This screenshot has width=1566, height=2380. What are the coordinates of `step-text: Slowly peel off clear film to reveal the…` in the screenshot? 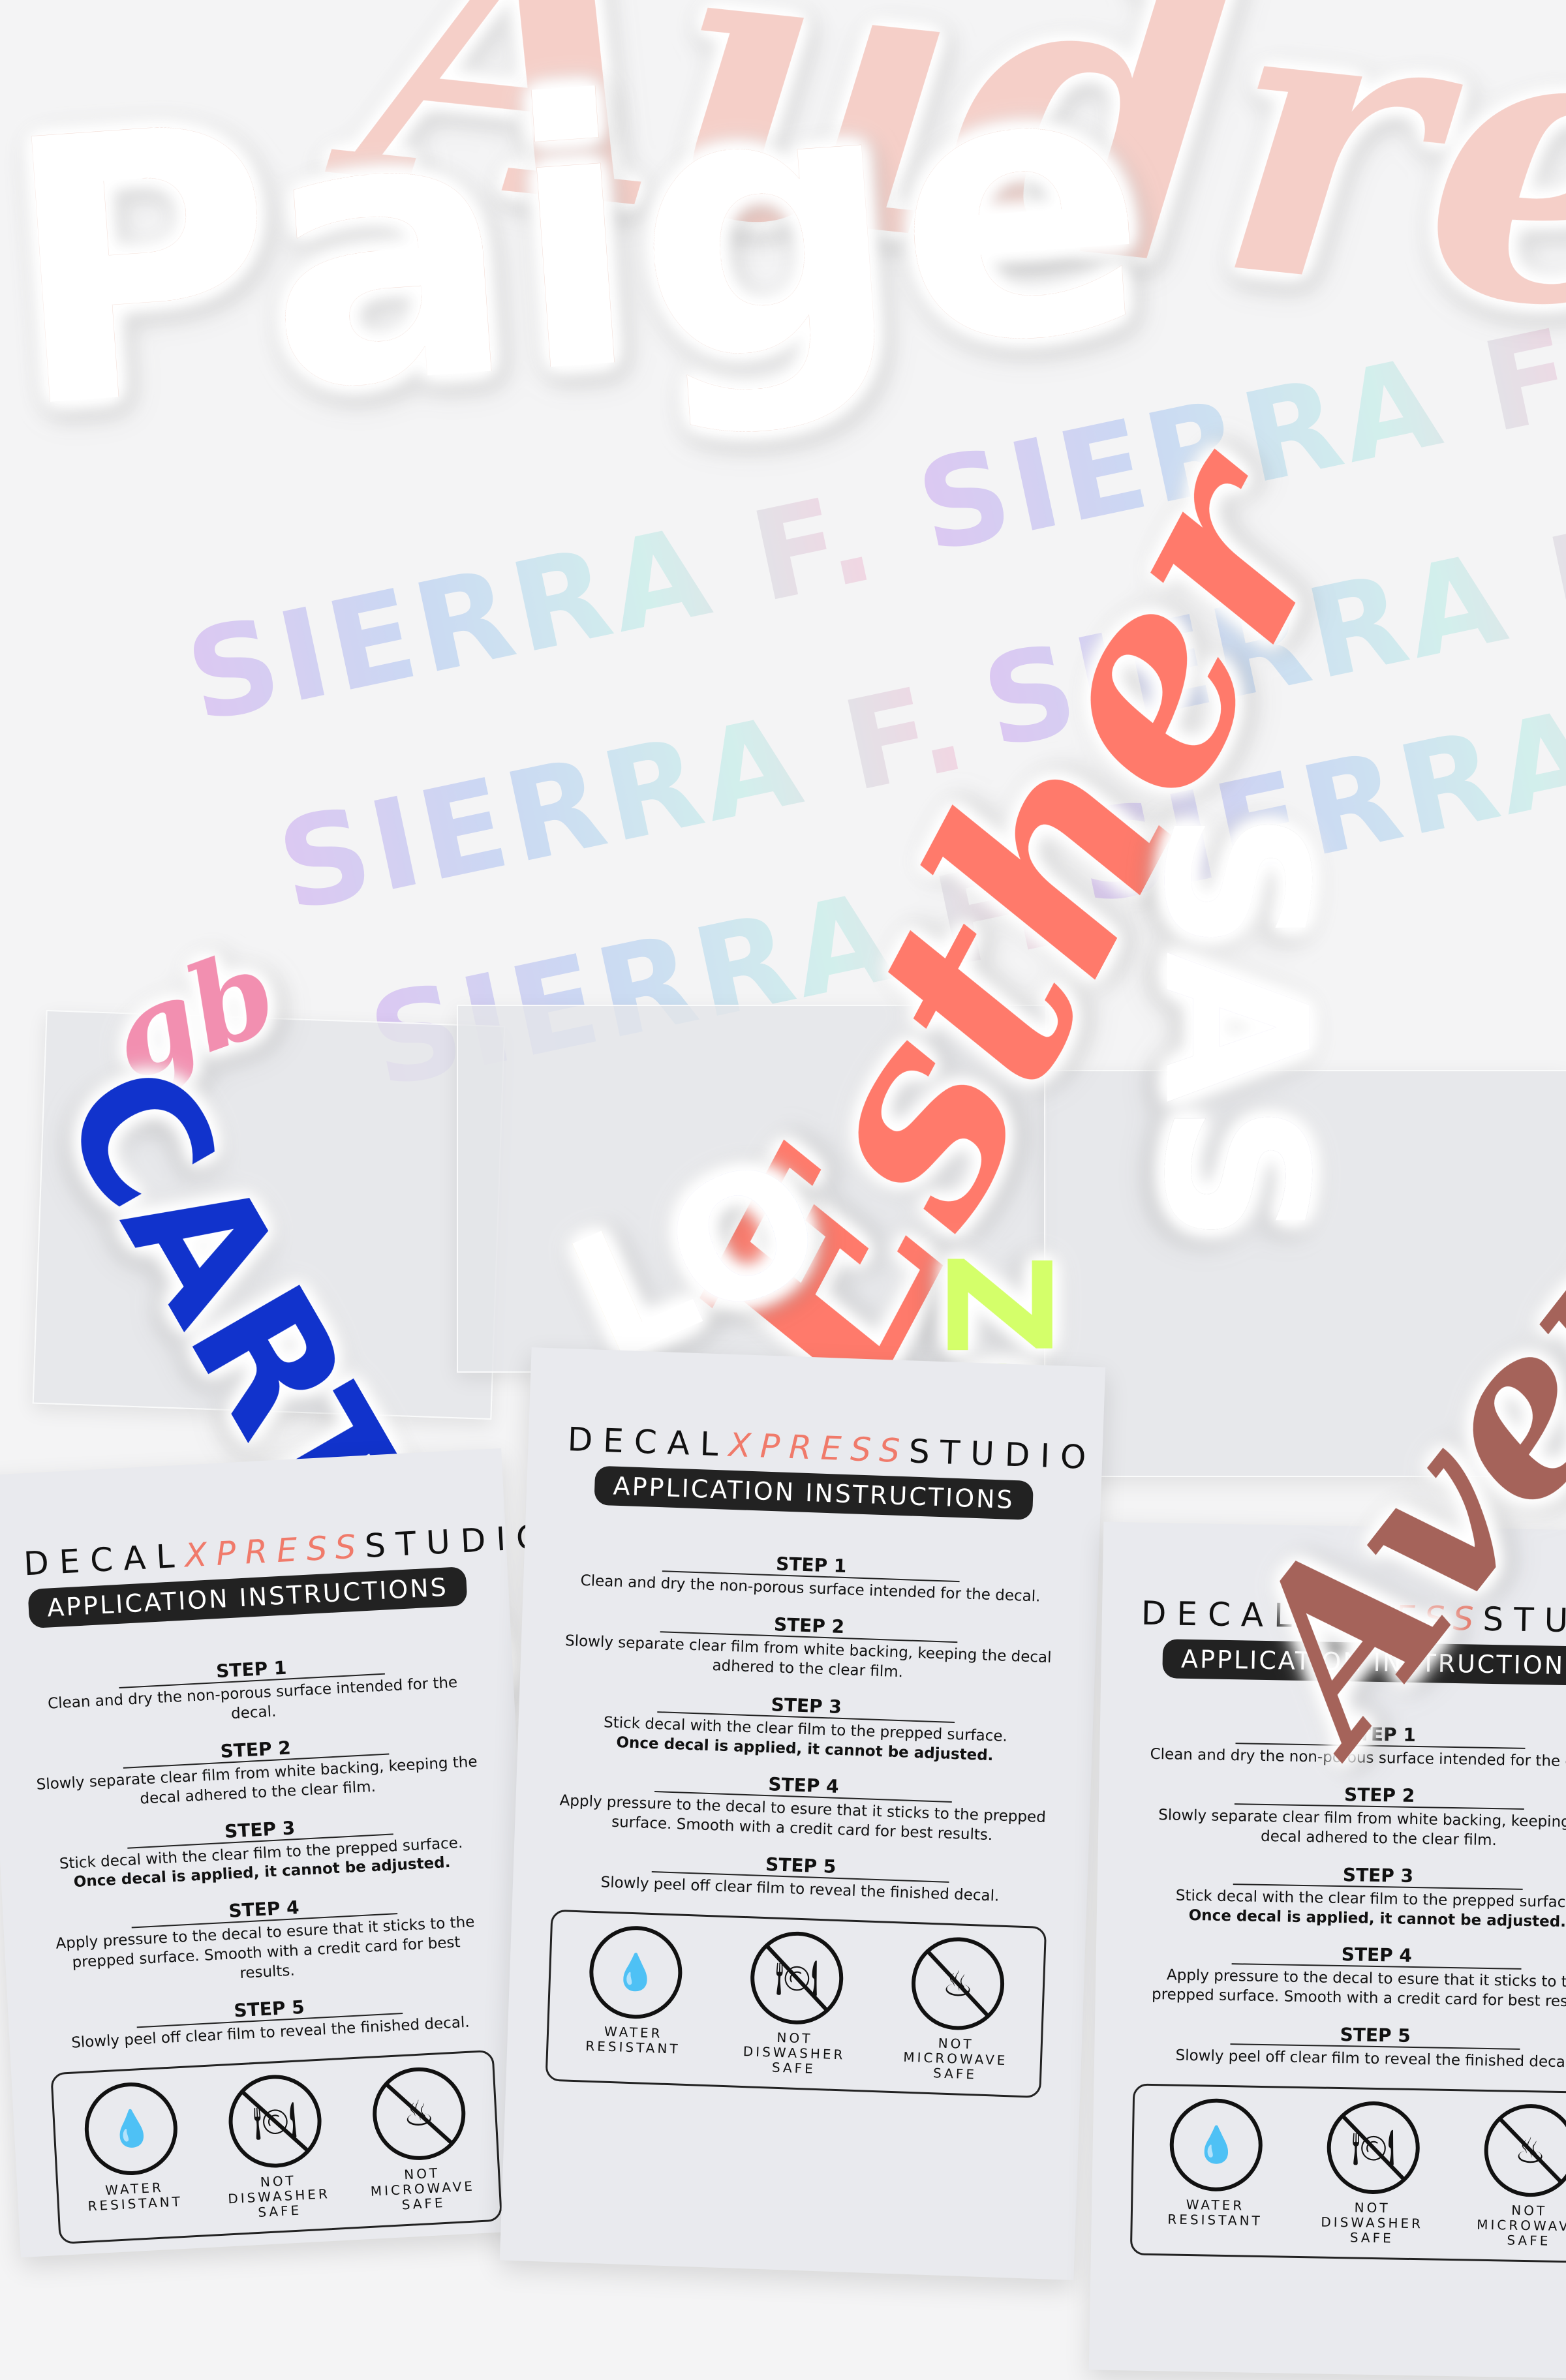 It's located at (1349, 2060).